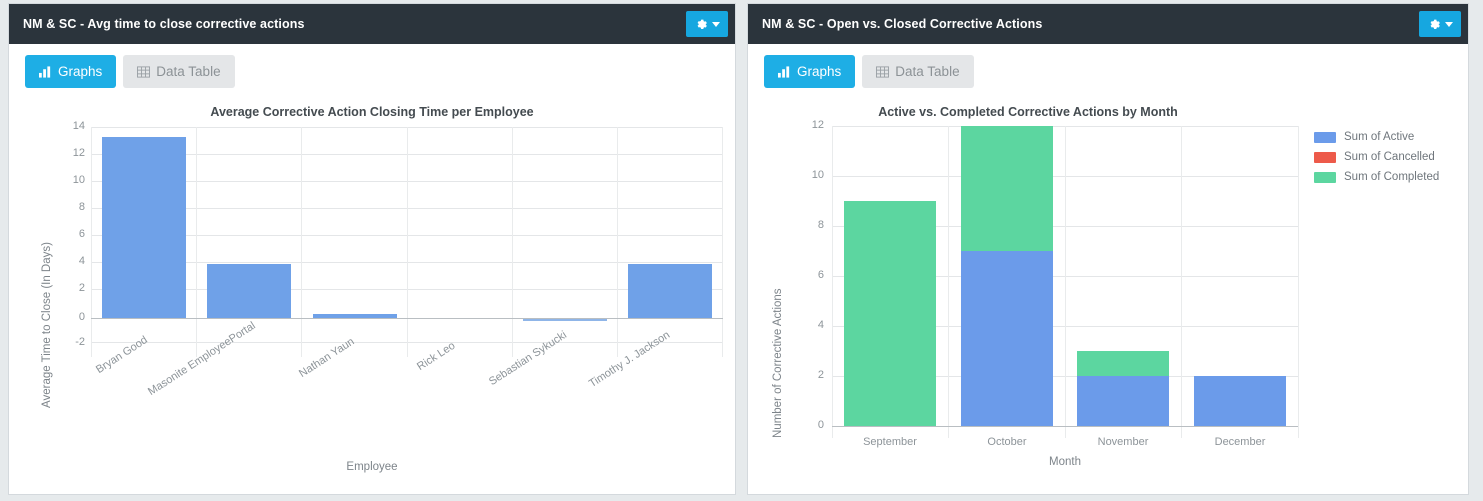  What do you see at coordinates (890, 442) in the screenshot?
I see `x-tick: September` at bounding box center [890, 442].